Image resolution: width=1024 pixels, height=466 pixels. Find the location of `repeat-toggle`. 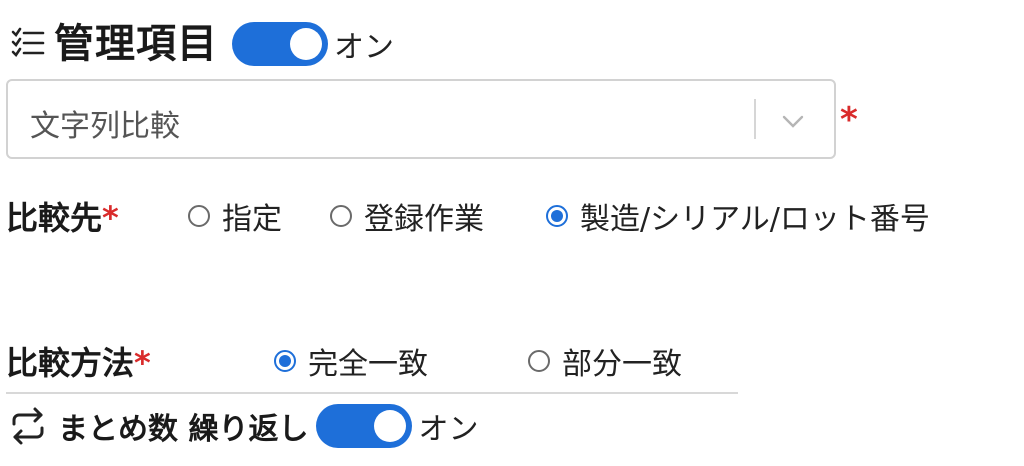

repeat-toggle is located at coordinates (364, 426).